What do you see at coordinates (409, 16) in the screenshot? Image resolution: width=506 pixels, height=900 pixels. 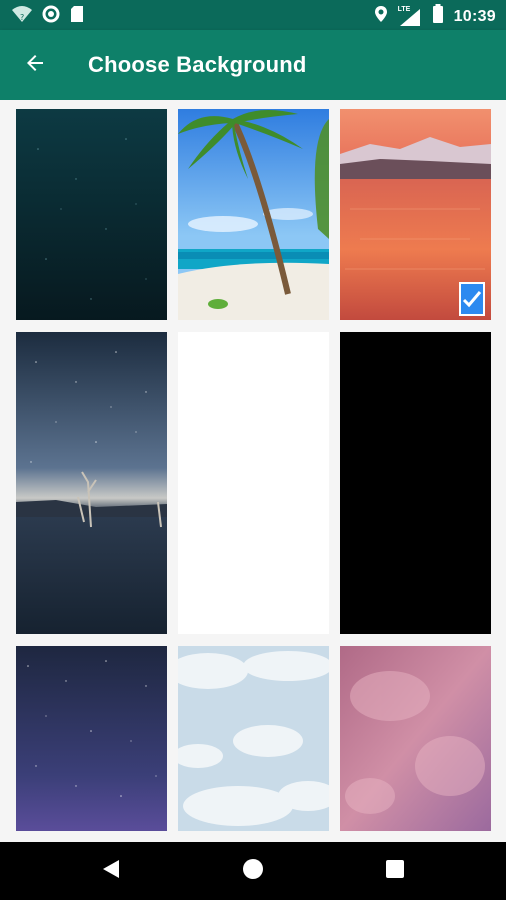 I see `signal-icon: LTE` at bounding box center [409, 16].